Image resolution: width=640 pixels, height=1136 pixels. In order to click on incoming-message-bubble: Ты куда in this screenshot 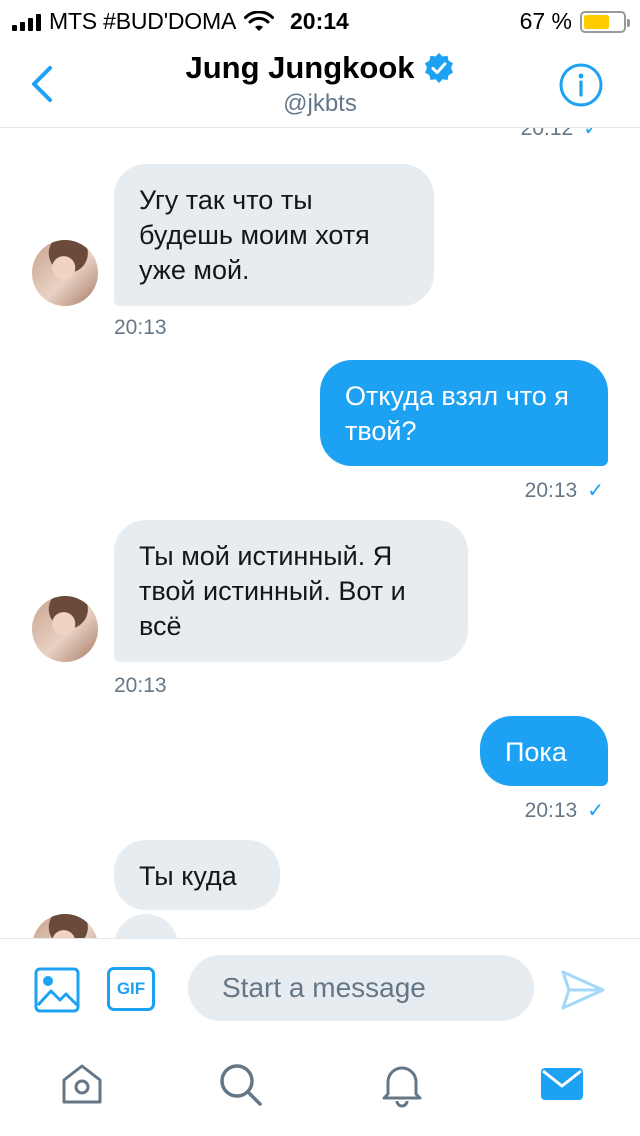, I will do `click(197, 875)`.